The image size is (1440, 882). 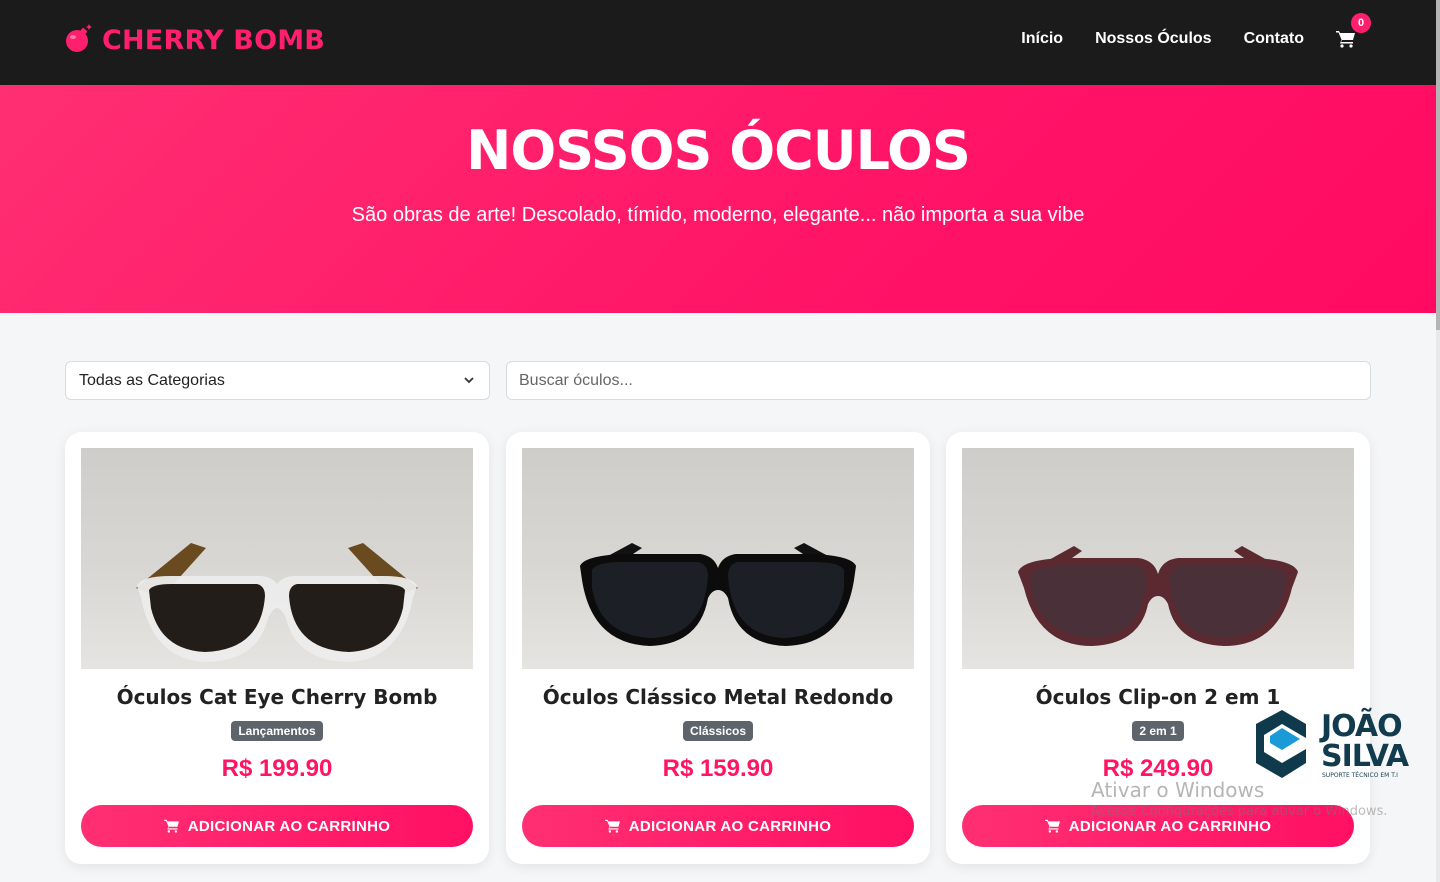 I want to click on nav-link-nossos-oculos: Nossos Óculos, so click(x=1153, y=39).